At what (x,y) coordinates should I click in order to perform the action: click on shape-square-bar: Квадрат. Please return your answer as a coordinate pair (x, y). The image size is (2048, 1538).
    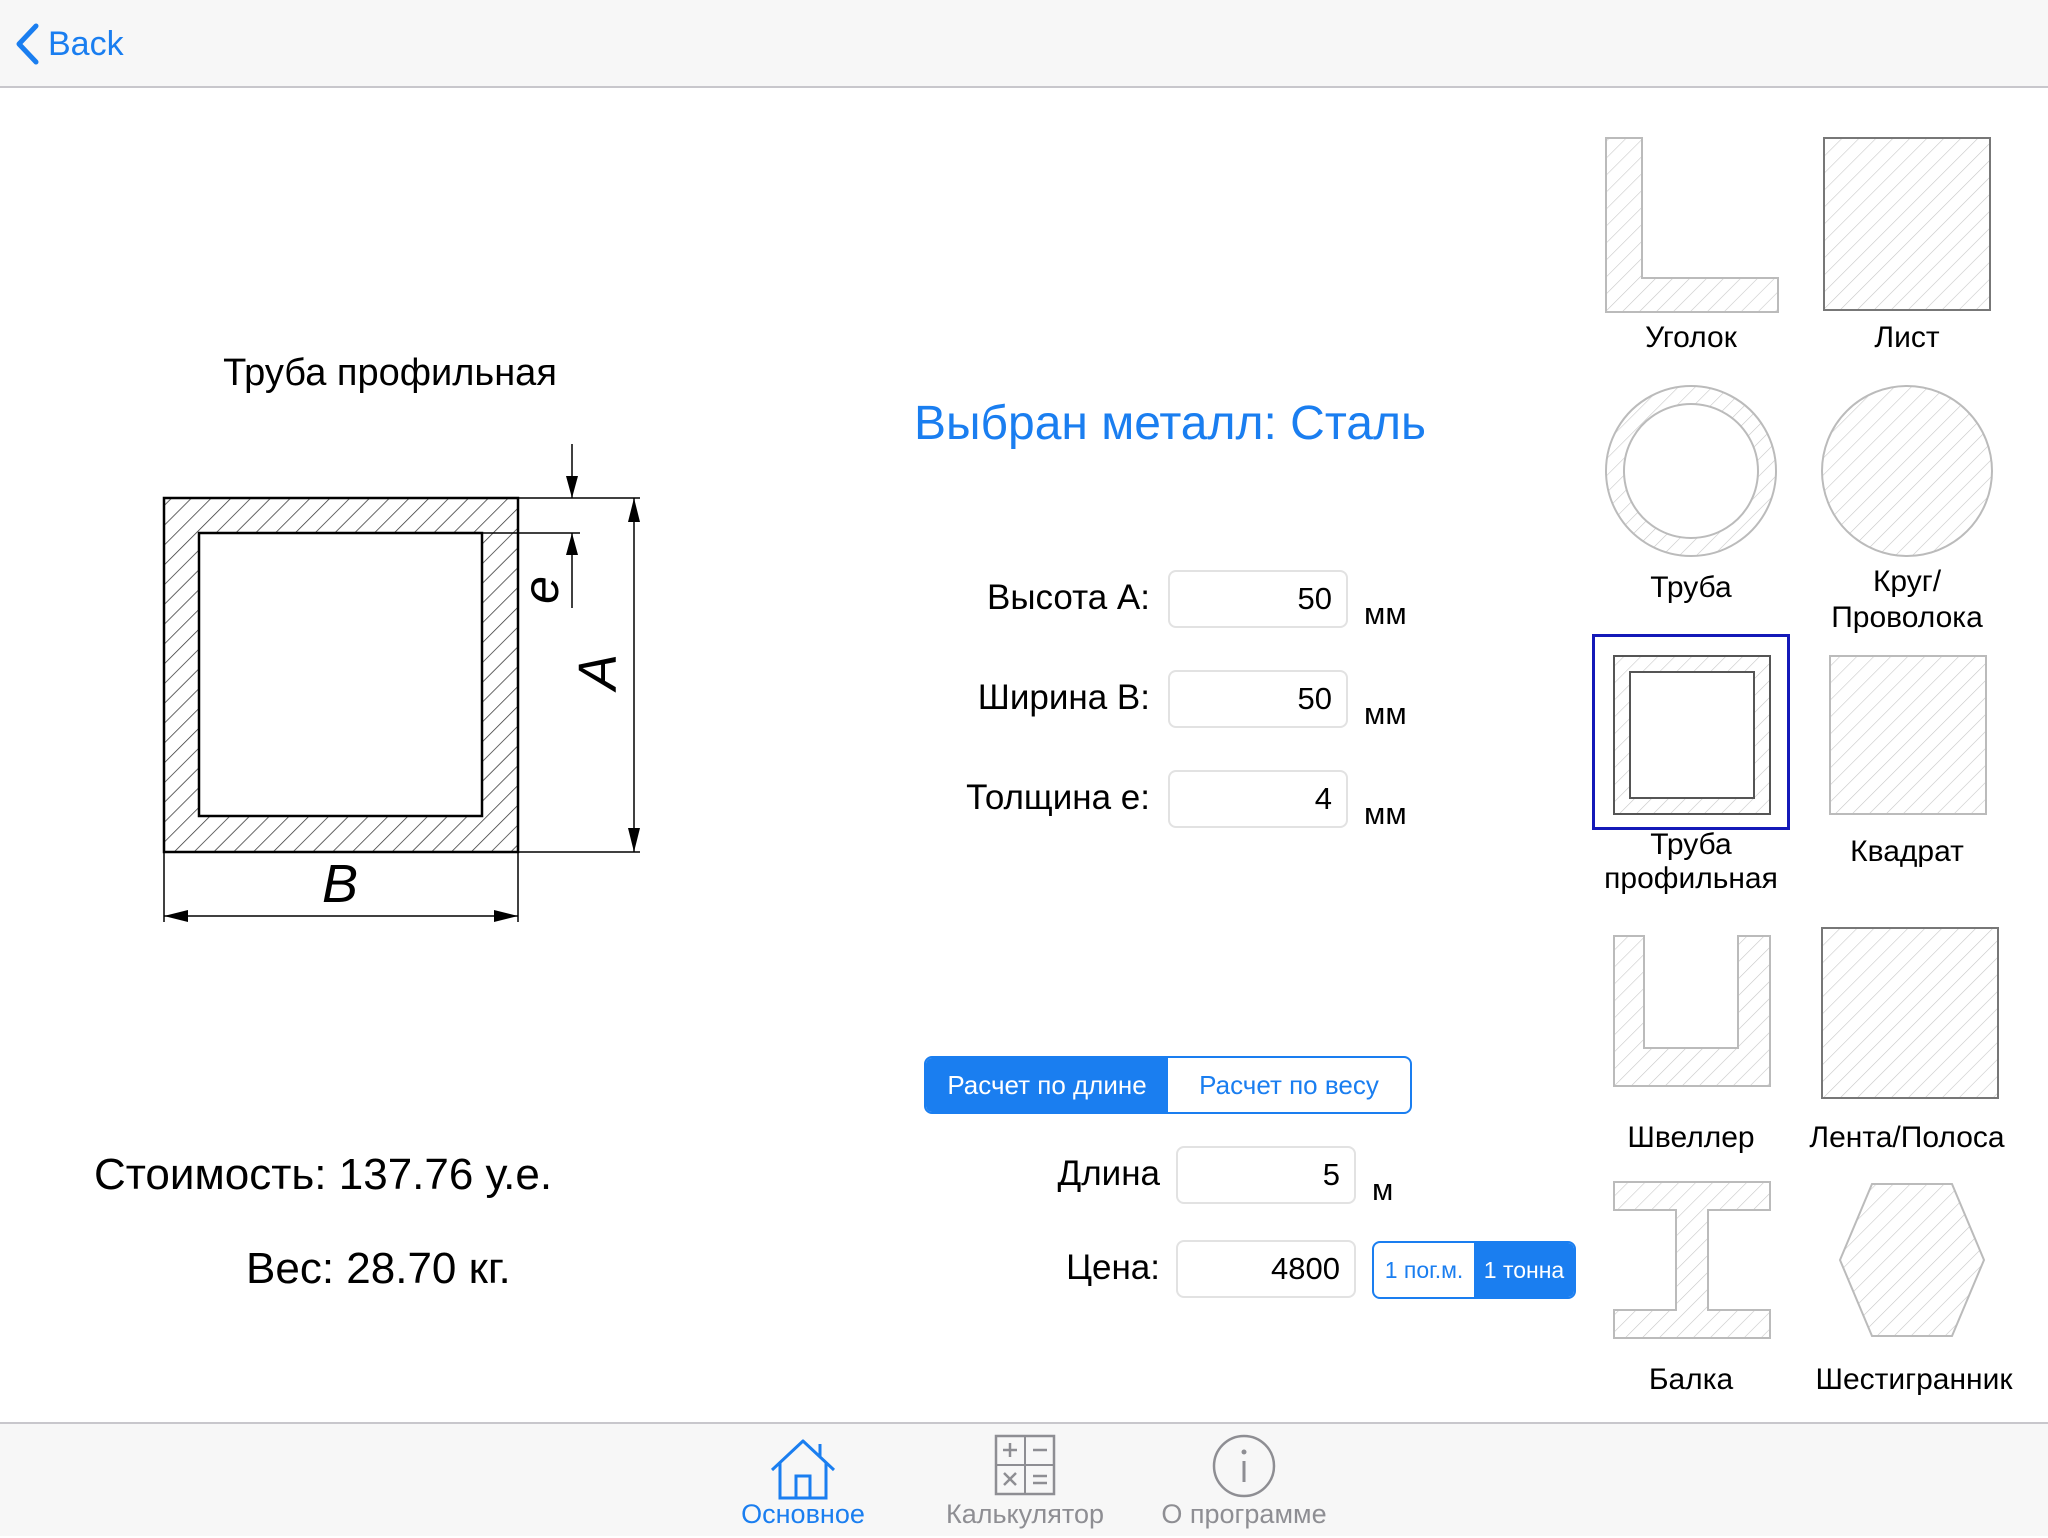
    Looking at the image, I should click on (1907, 761).